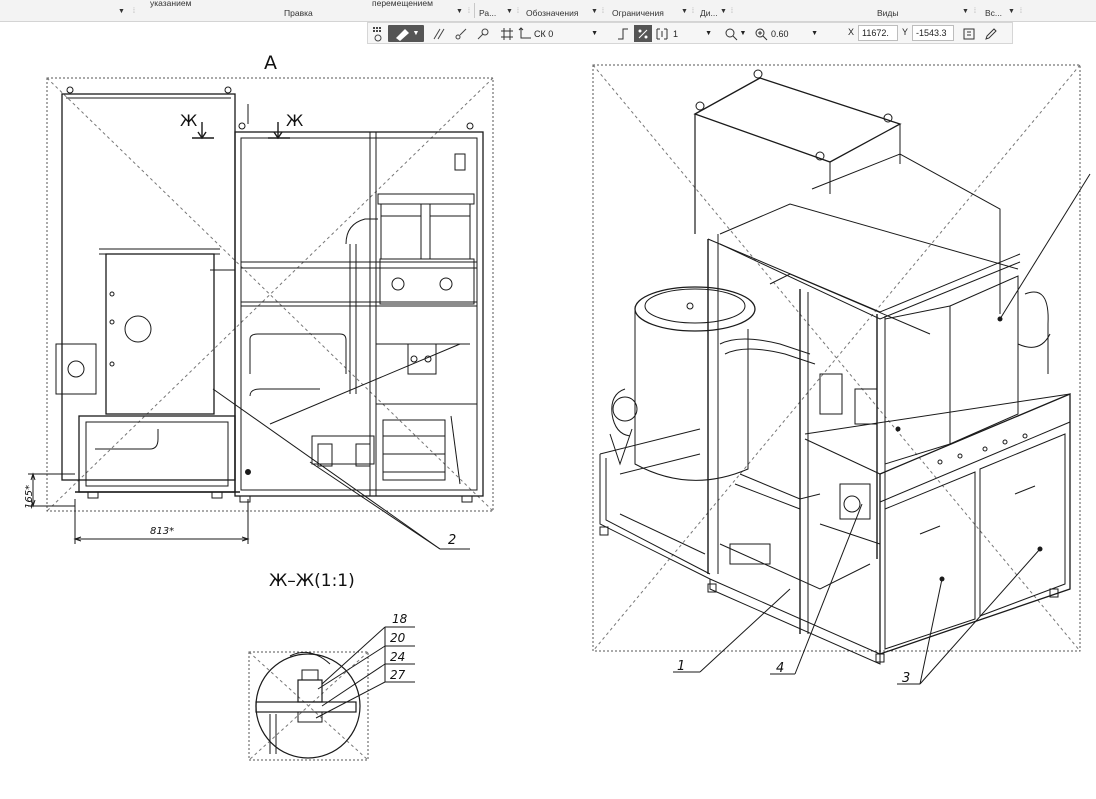  What do you see at coordinates (888, 13) in the screenshot?
I see `ribbon-group-views: Виды` at bounding box center [888, 13].